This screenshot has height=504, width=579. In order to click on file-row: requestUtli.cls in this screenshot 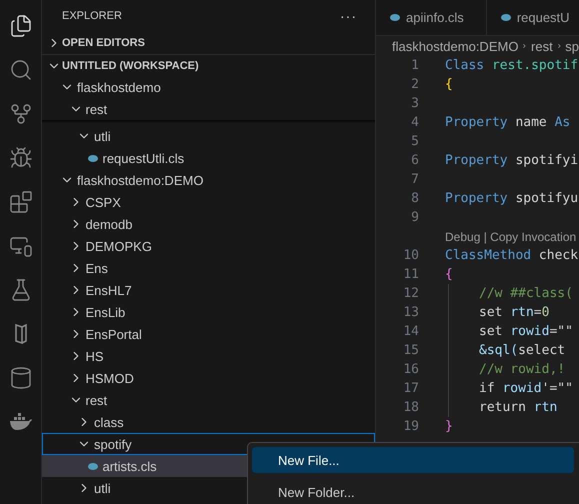, I will do `click(208, 158)`.